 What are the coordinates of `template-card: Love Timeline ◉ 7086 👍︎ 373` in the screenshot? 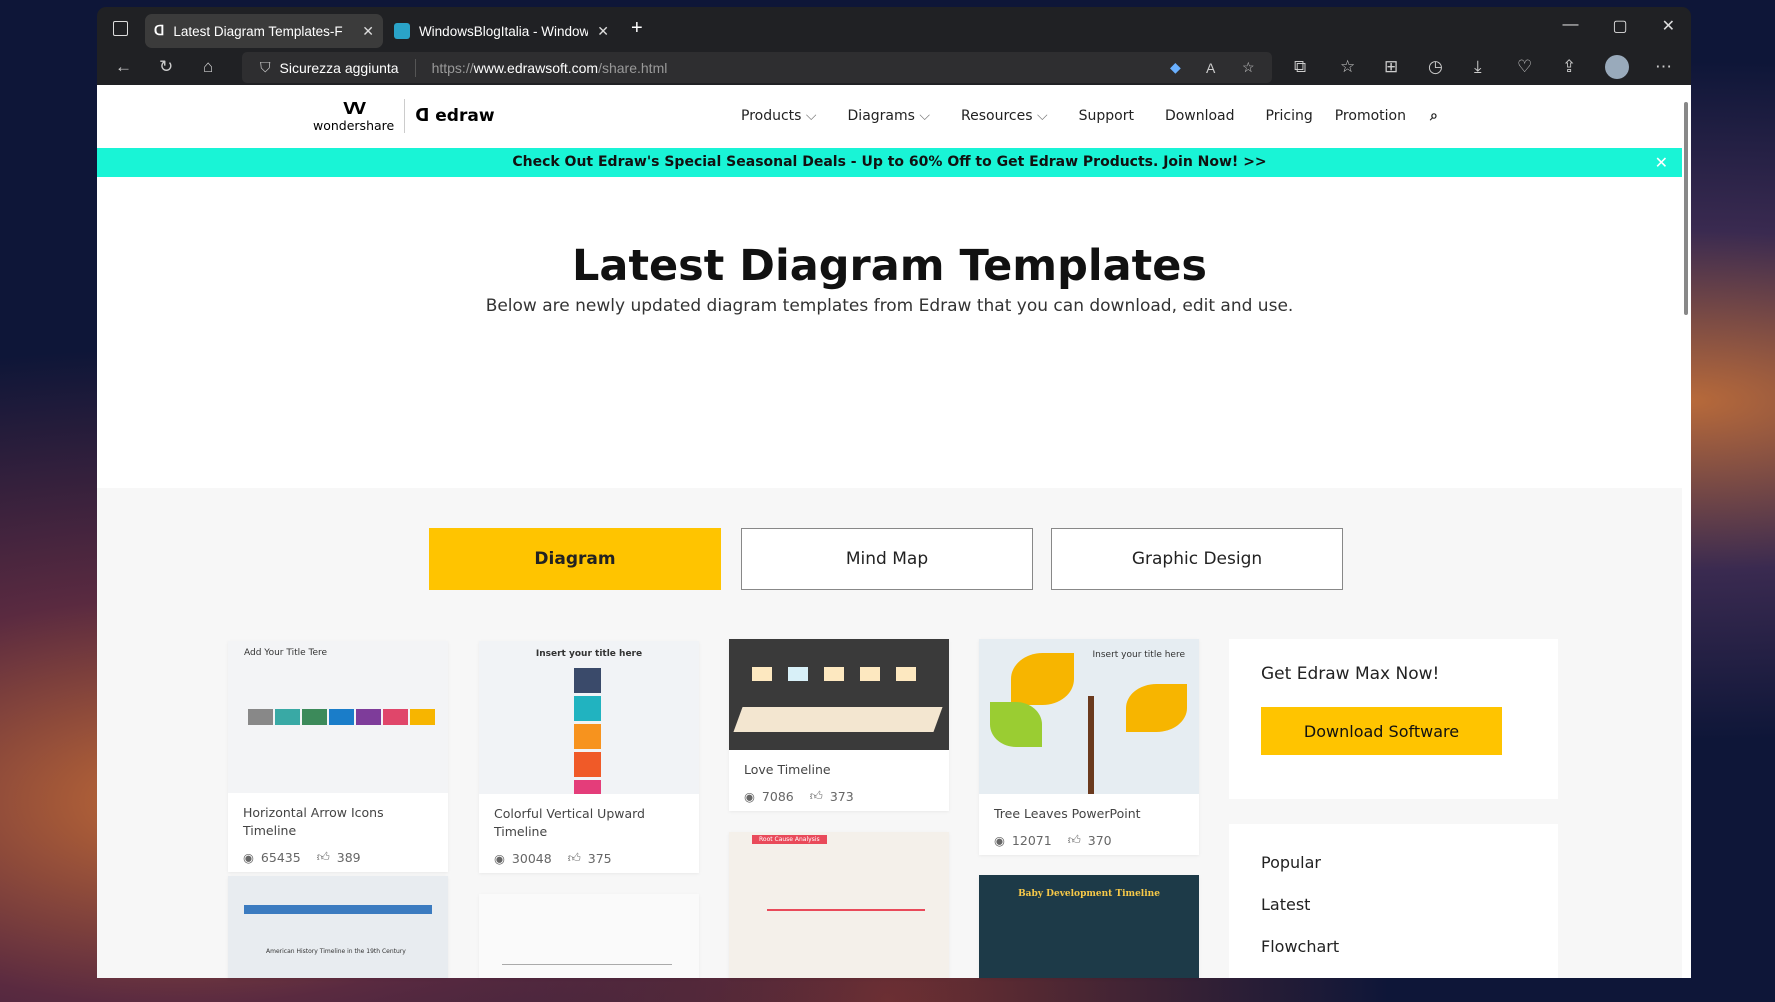 It's located at (839, 725).